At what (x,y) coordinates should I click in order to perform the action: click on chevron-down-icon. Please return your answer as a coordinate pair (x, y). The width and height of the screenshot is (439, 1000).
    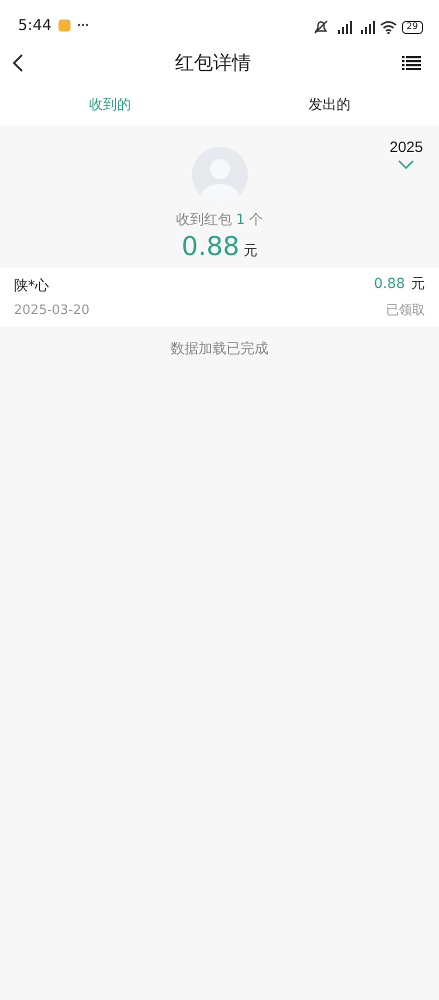
    Looking at the image, I should click on (406, 164).